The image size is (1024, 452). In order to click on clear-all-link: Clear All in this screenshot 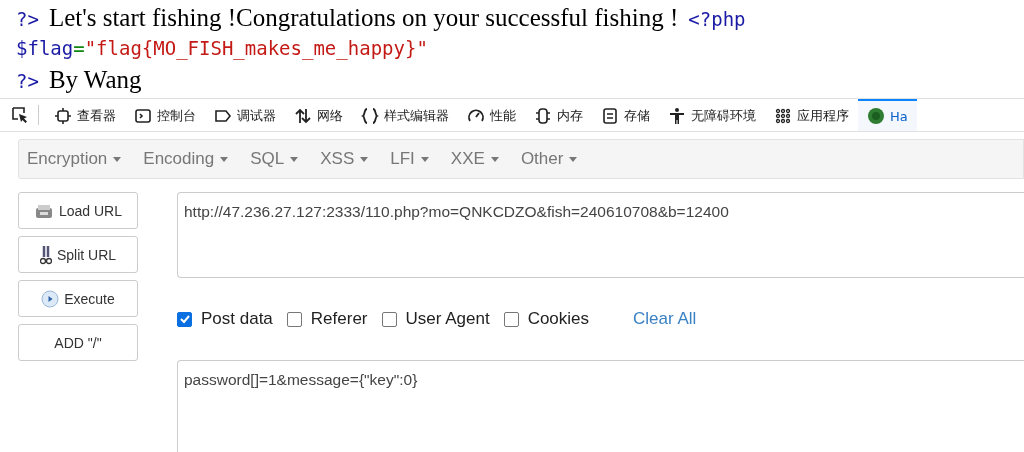, I will do `click(665, 319)`.